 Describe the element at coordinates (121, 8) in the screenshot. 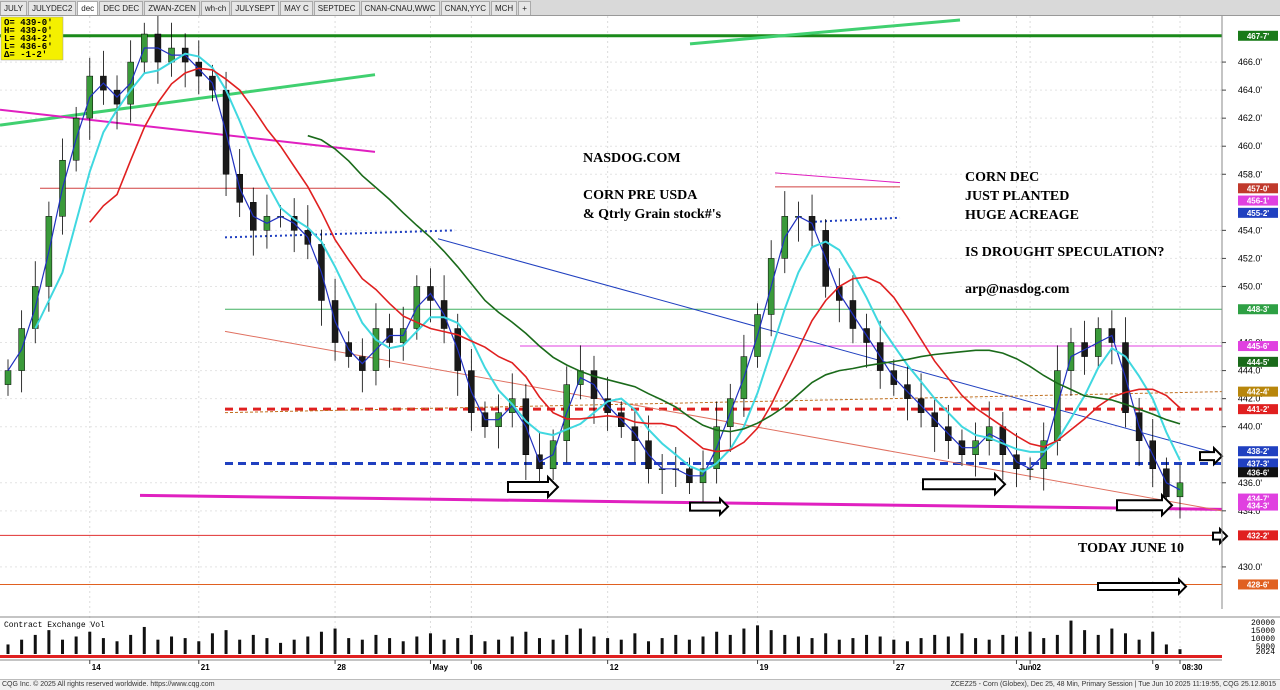

I see `tab-dec-dec: DEC DEC` at that location.